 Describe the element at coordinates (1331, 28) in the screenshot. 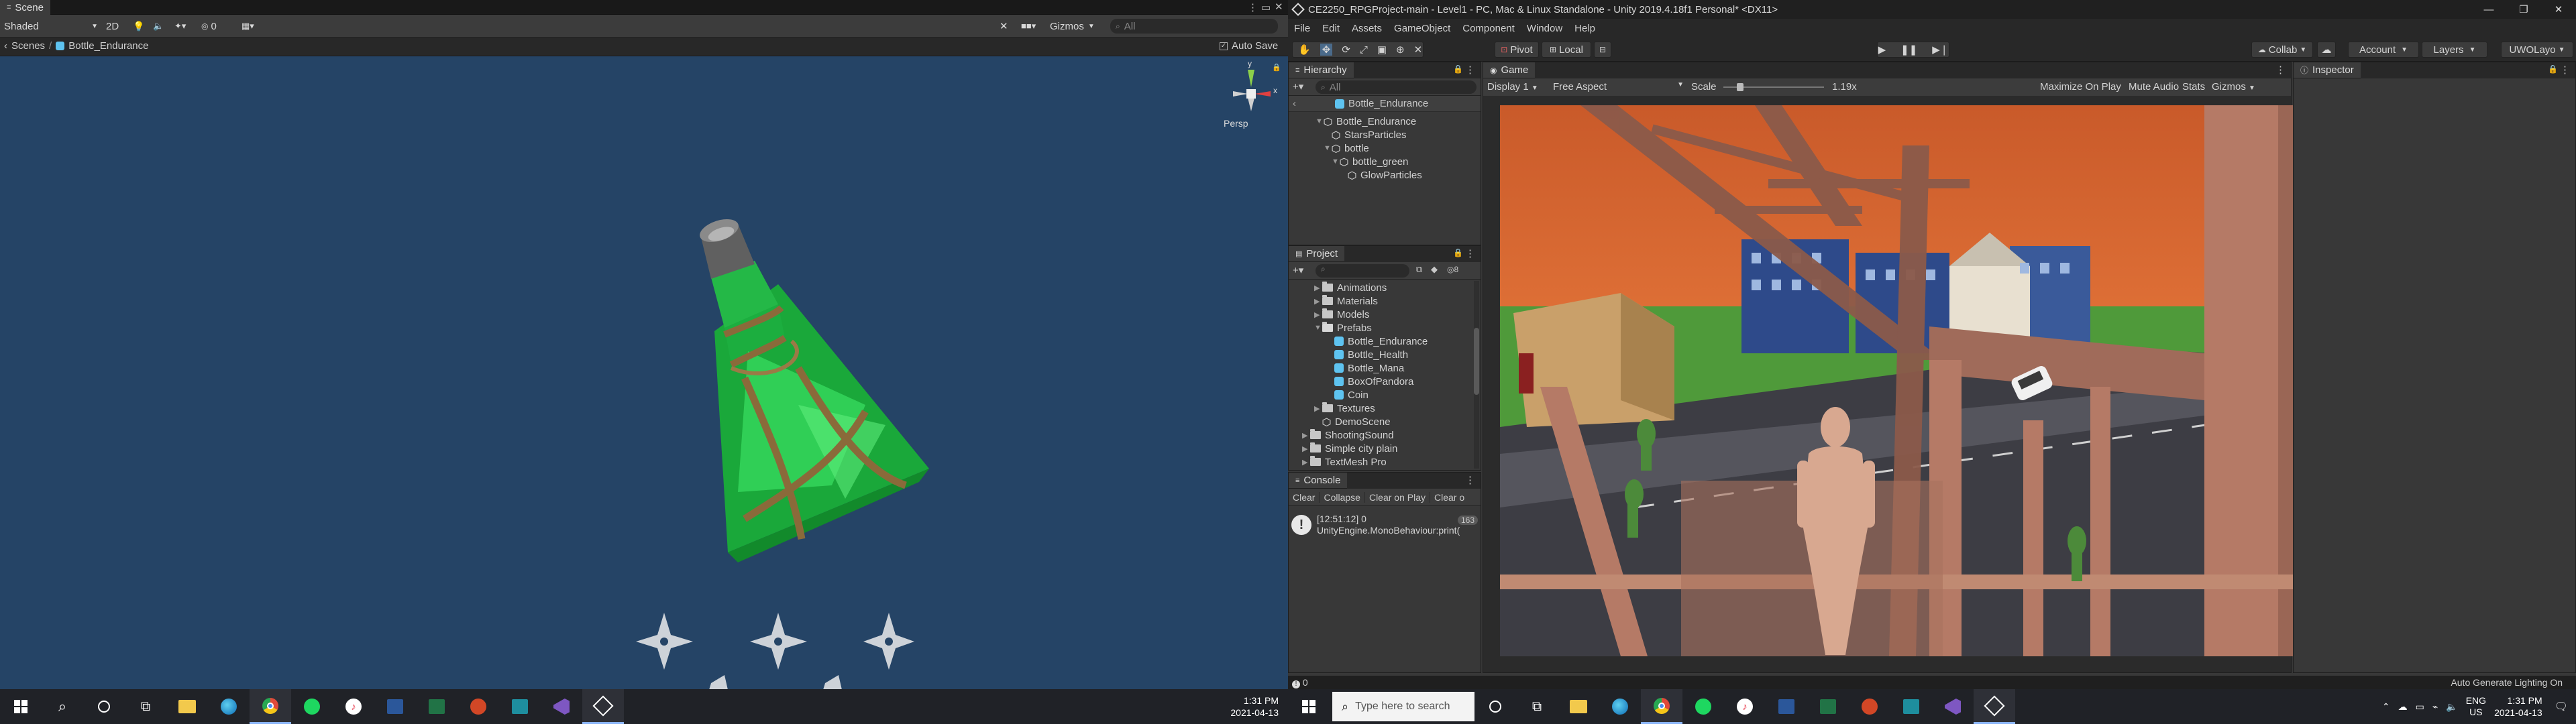

I see `menu-edit: Edit` at that location.